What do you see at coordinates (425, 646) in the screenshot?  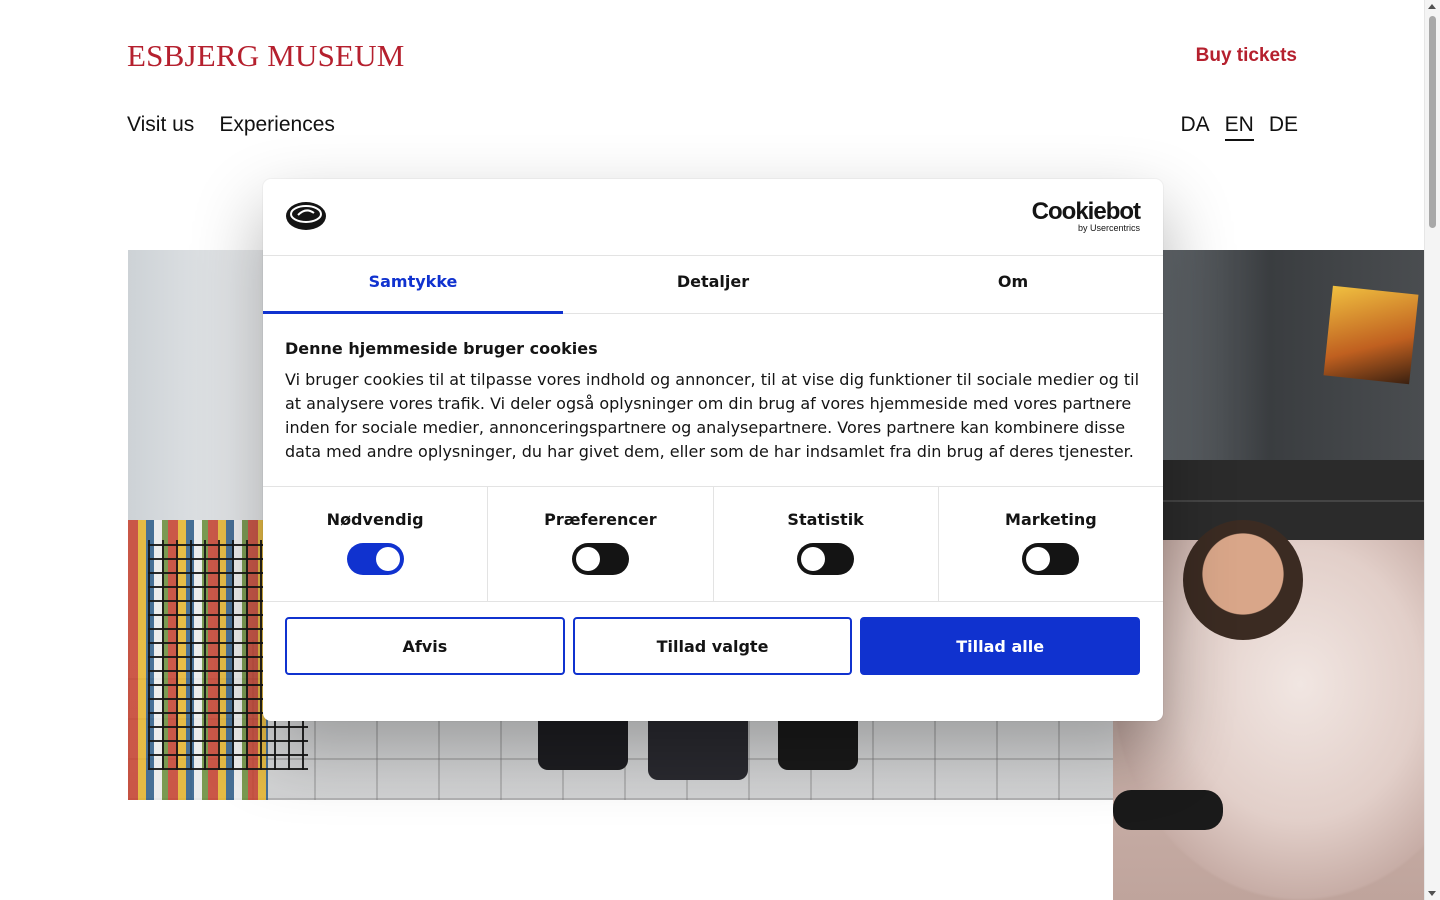 I see `deny-button: Afvis` at bounding box center [425, 646].